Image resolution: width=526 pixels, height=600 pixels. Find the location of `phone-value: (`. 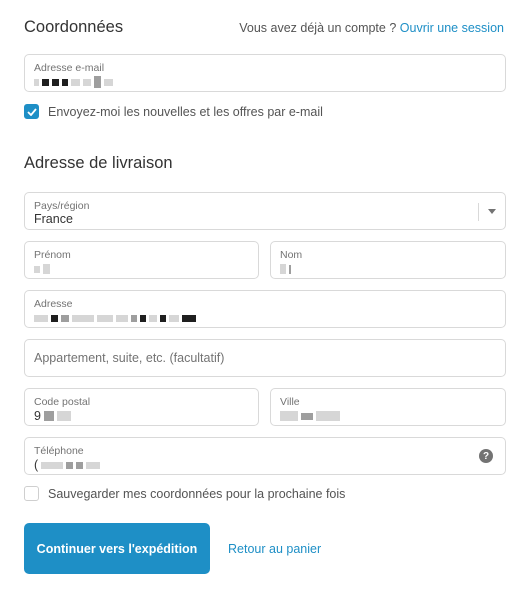

phone-value: ( is located at coordinates (67, 465).